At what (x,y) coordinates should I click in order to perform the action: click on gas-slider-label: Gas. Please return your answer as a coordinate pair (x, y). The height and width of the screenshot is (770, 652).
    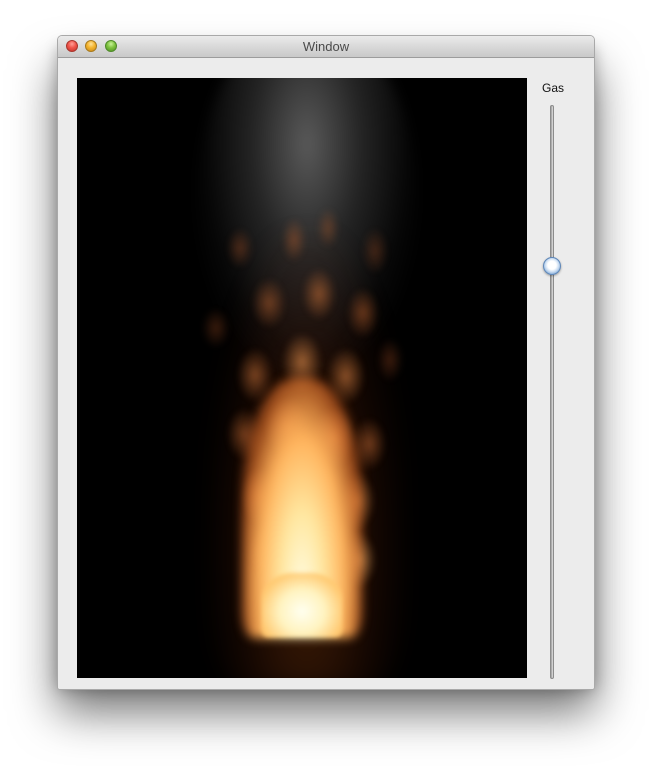
    Looking at the image, I should click on (553, 88).